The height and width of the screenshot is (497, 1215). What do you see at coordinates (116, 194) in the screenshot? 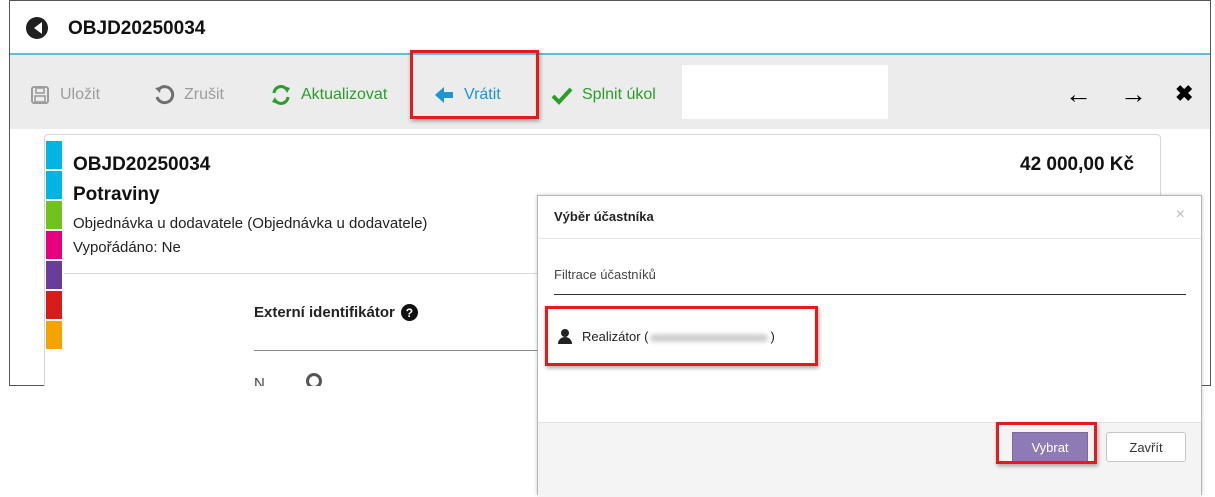
I see `document-name: Potraviny` at bounding box center [116, 194].